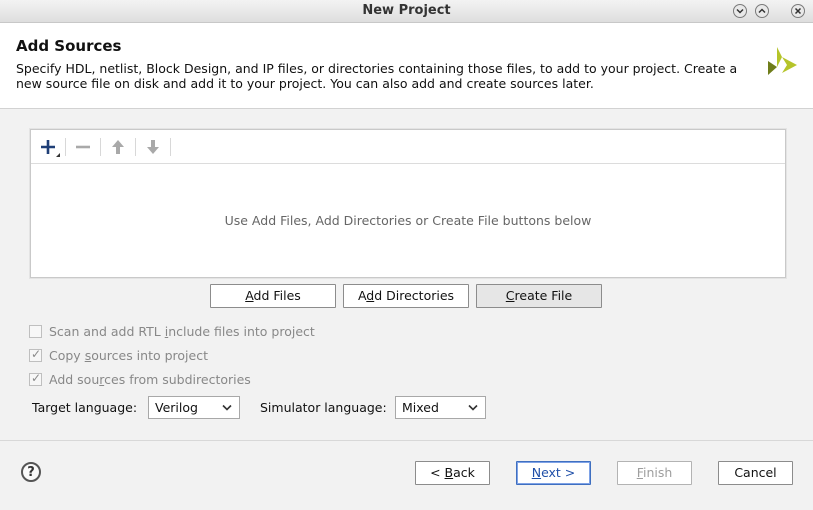 The image size is (813, 510). I want to click on page-title: Add Sources, so click(69, 46).